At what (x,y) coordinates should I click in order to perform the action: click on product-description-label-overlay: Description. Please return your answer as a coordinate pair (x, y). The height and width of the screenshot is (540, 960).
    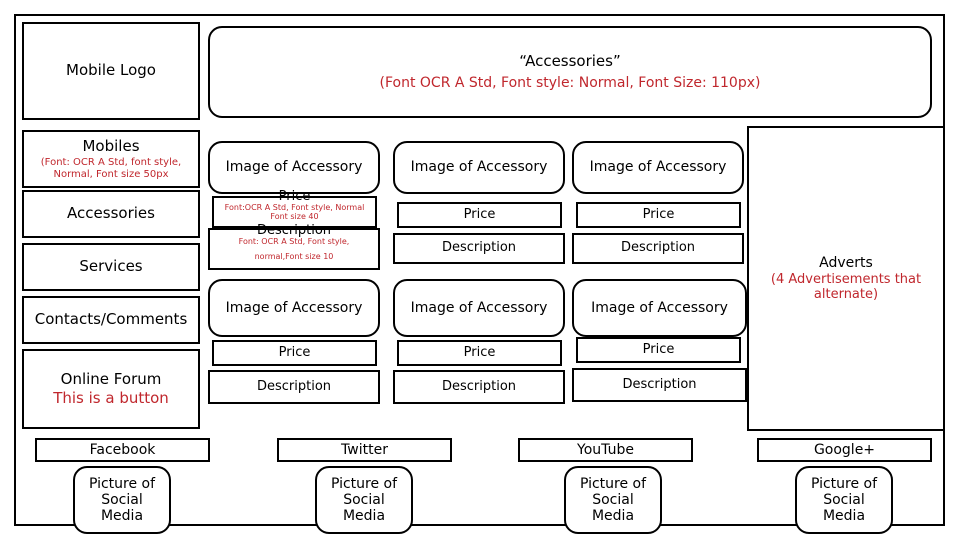
    Looking at the image, I should click on (294, 231).